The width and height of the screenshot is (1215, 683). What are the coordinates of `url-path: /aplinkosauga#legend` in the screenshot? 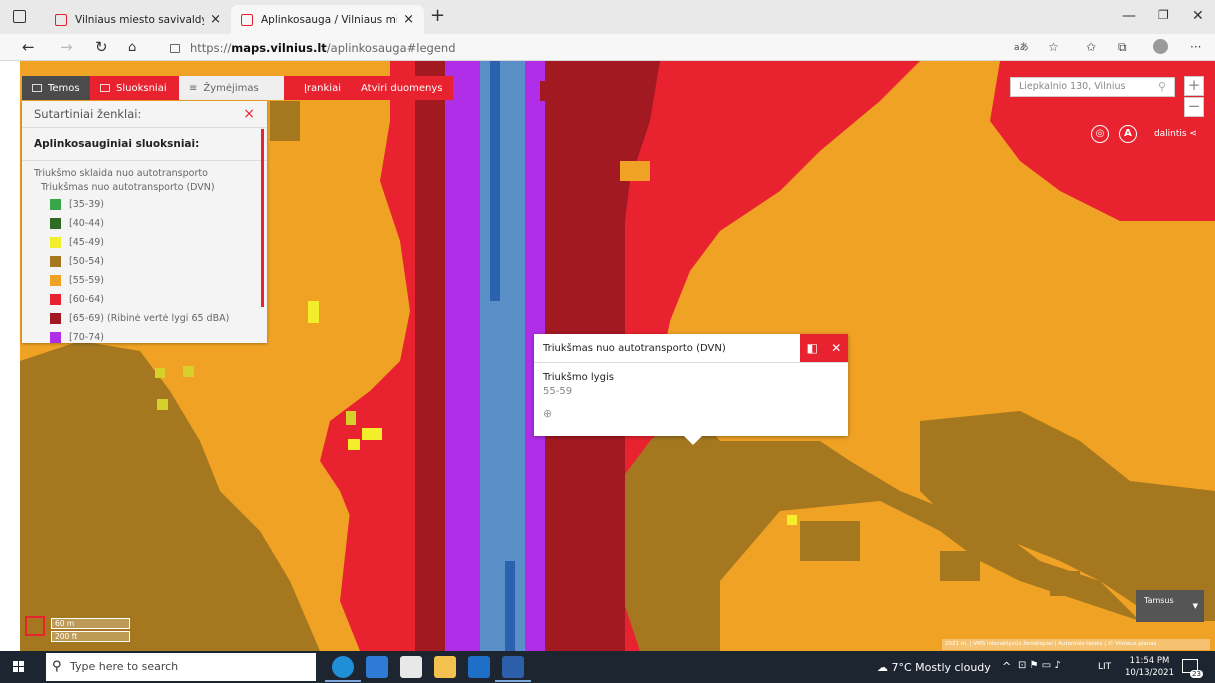 It's located at (391, 48).